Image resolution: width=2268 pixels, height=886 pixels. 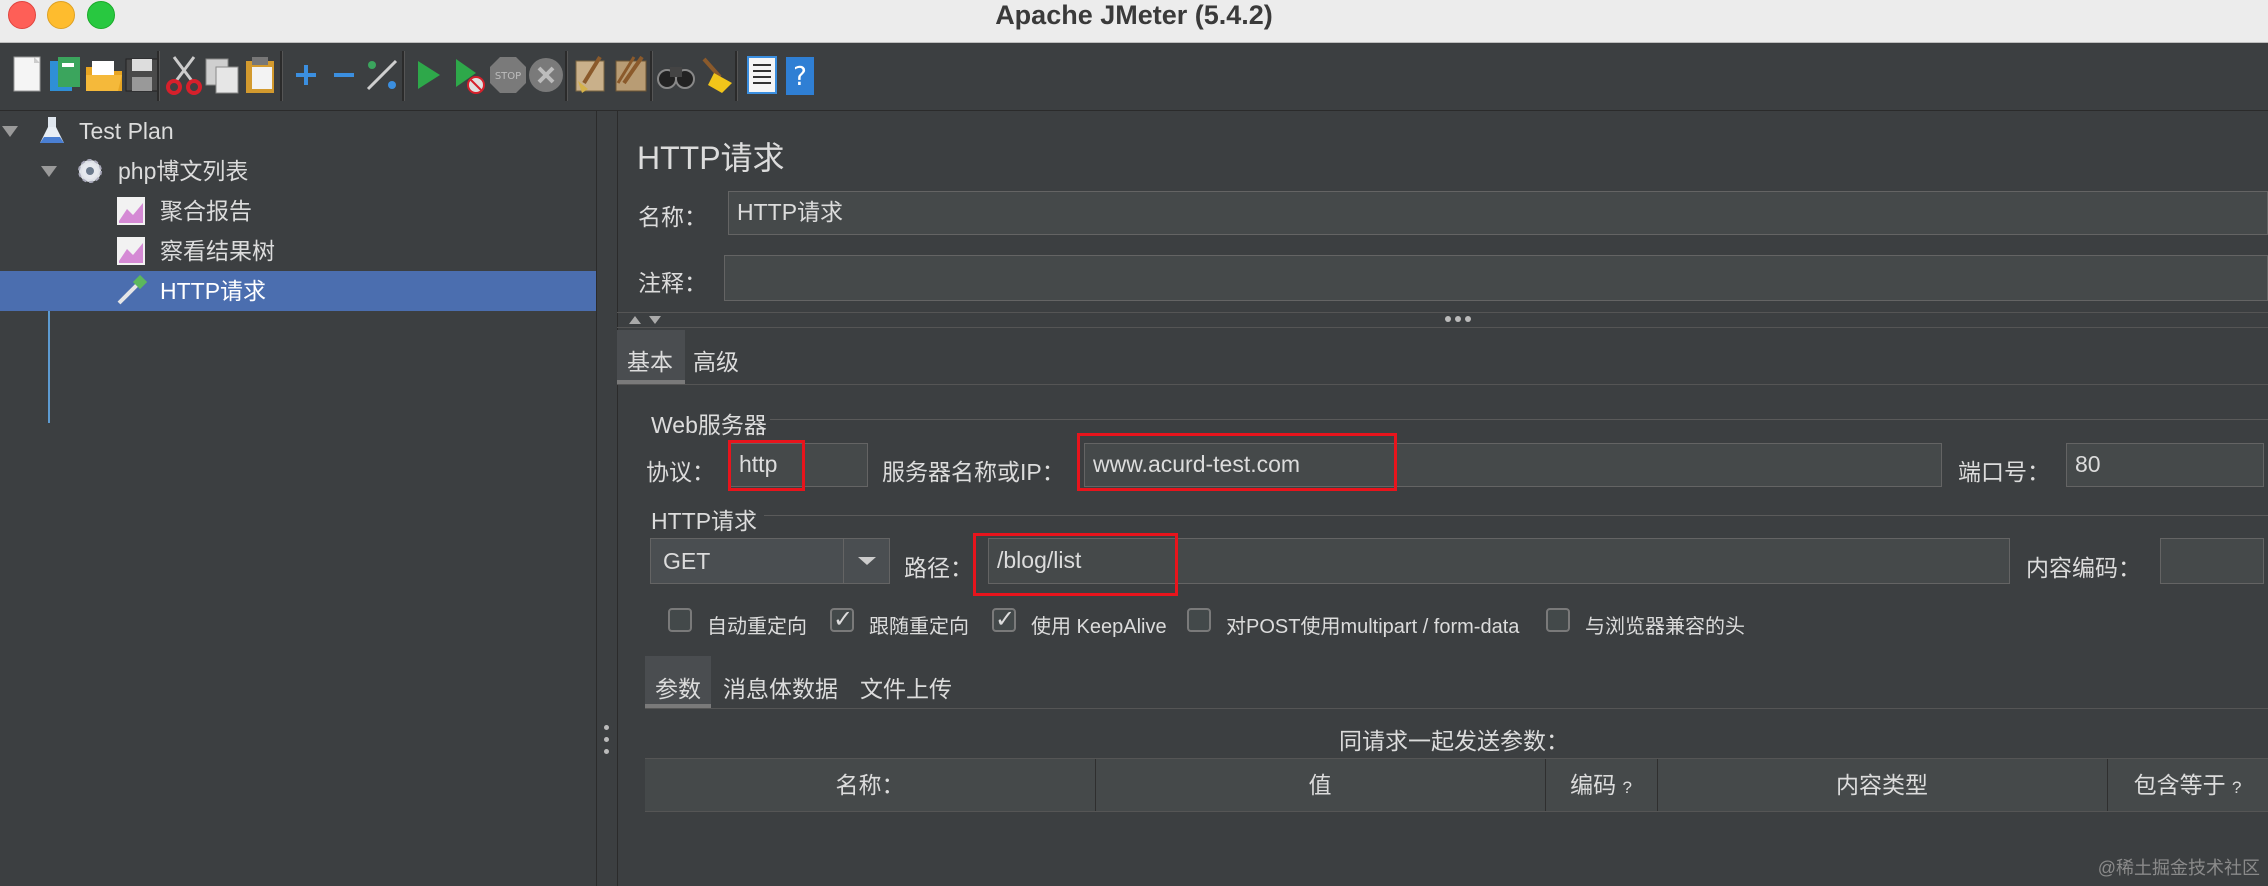 What do you see at coordinates (298, 131) in the screenshot?
I see `tree-item-test-plan: Test Plan` at bounding box center [298, 131].